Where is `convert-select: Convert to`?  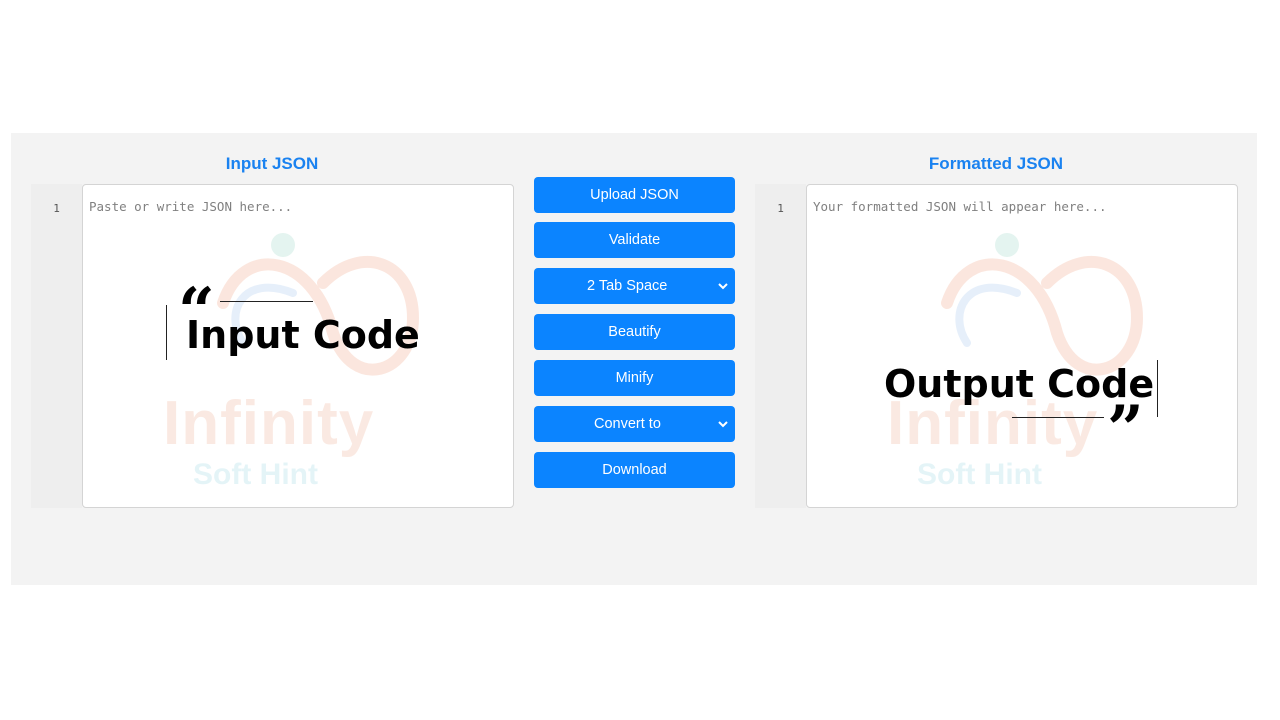 convert-select: Convert to is located at coordinates (634, 424).